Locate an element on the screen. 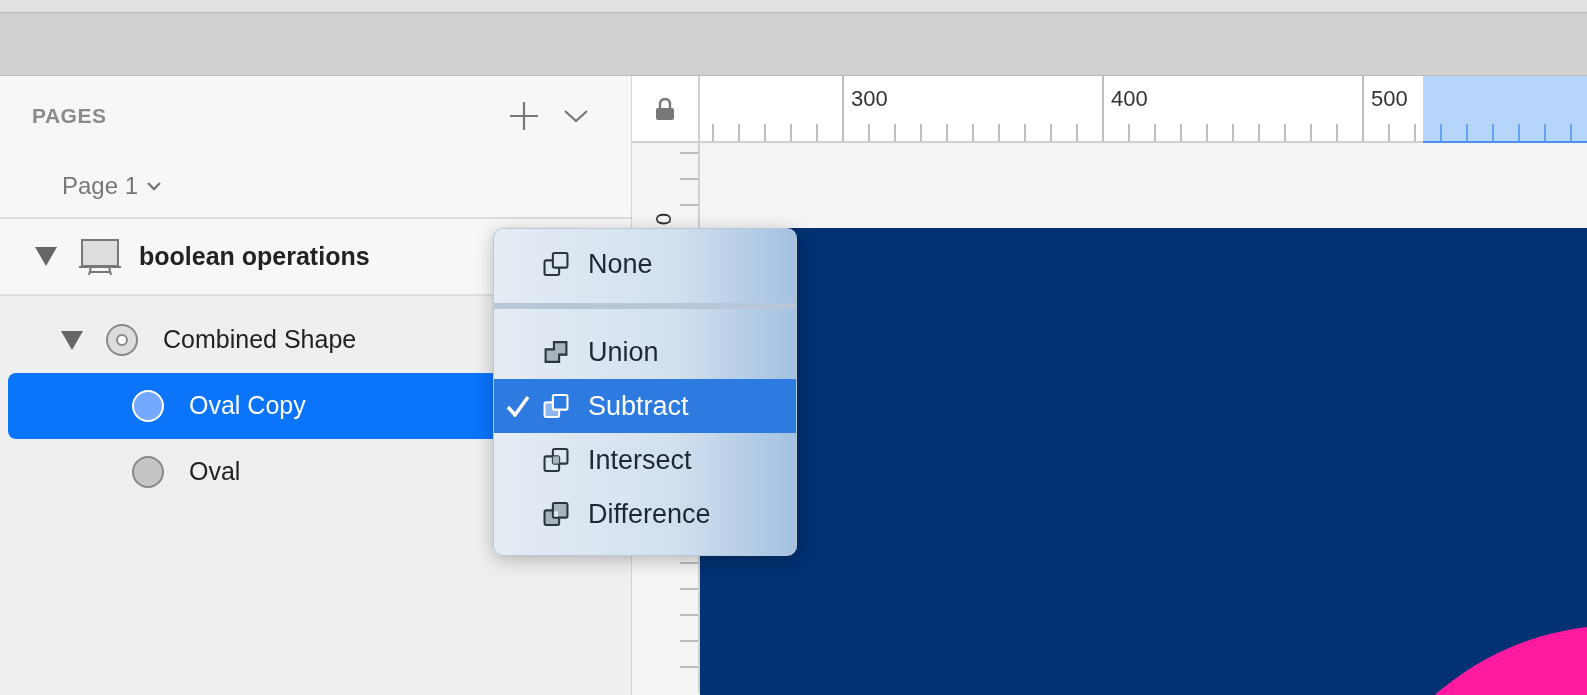 The height and width of the screenshot is (695, 1587). ruler-label: 0 is located at coordinates (663, 219).